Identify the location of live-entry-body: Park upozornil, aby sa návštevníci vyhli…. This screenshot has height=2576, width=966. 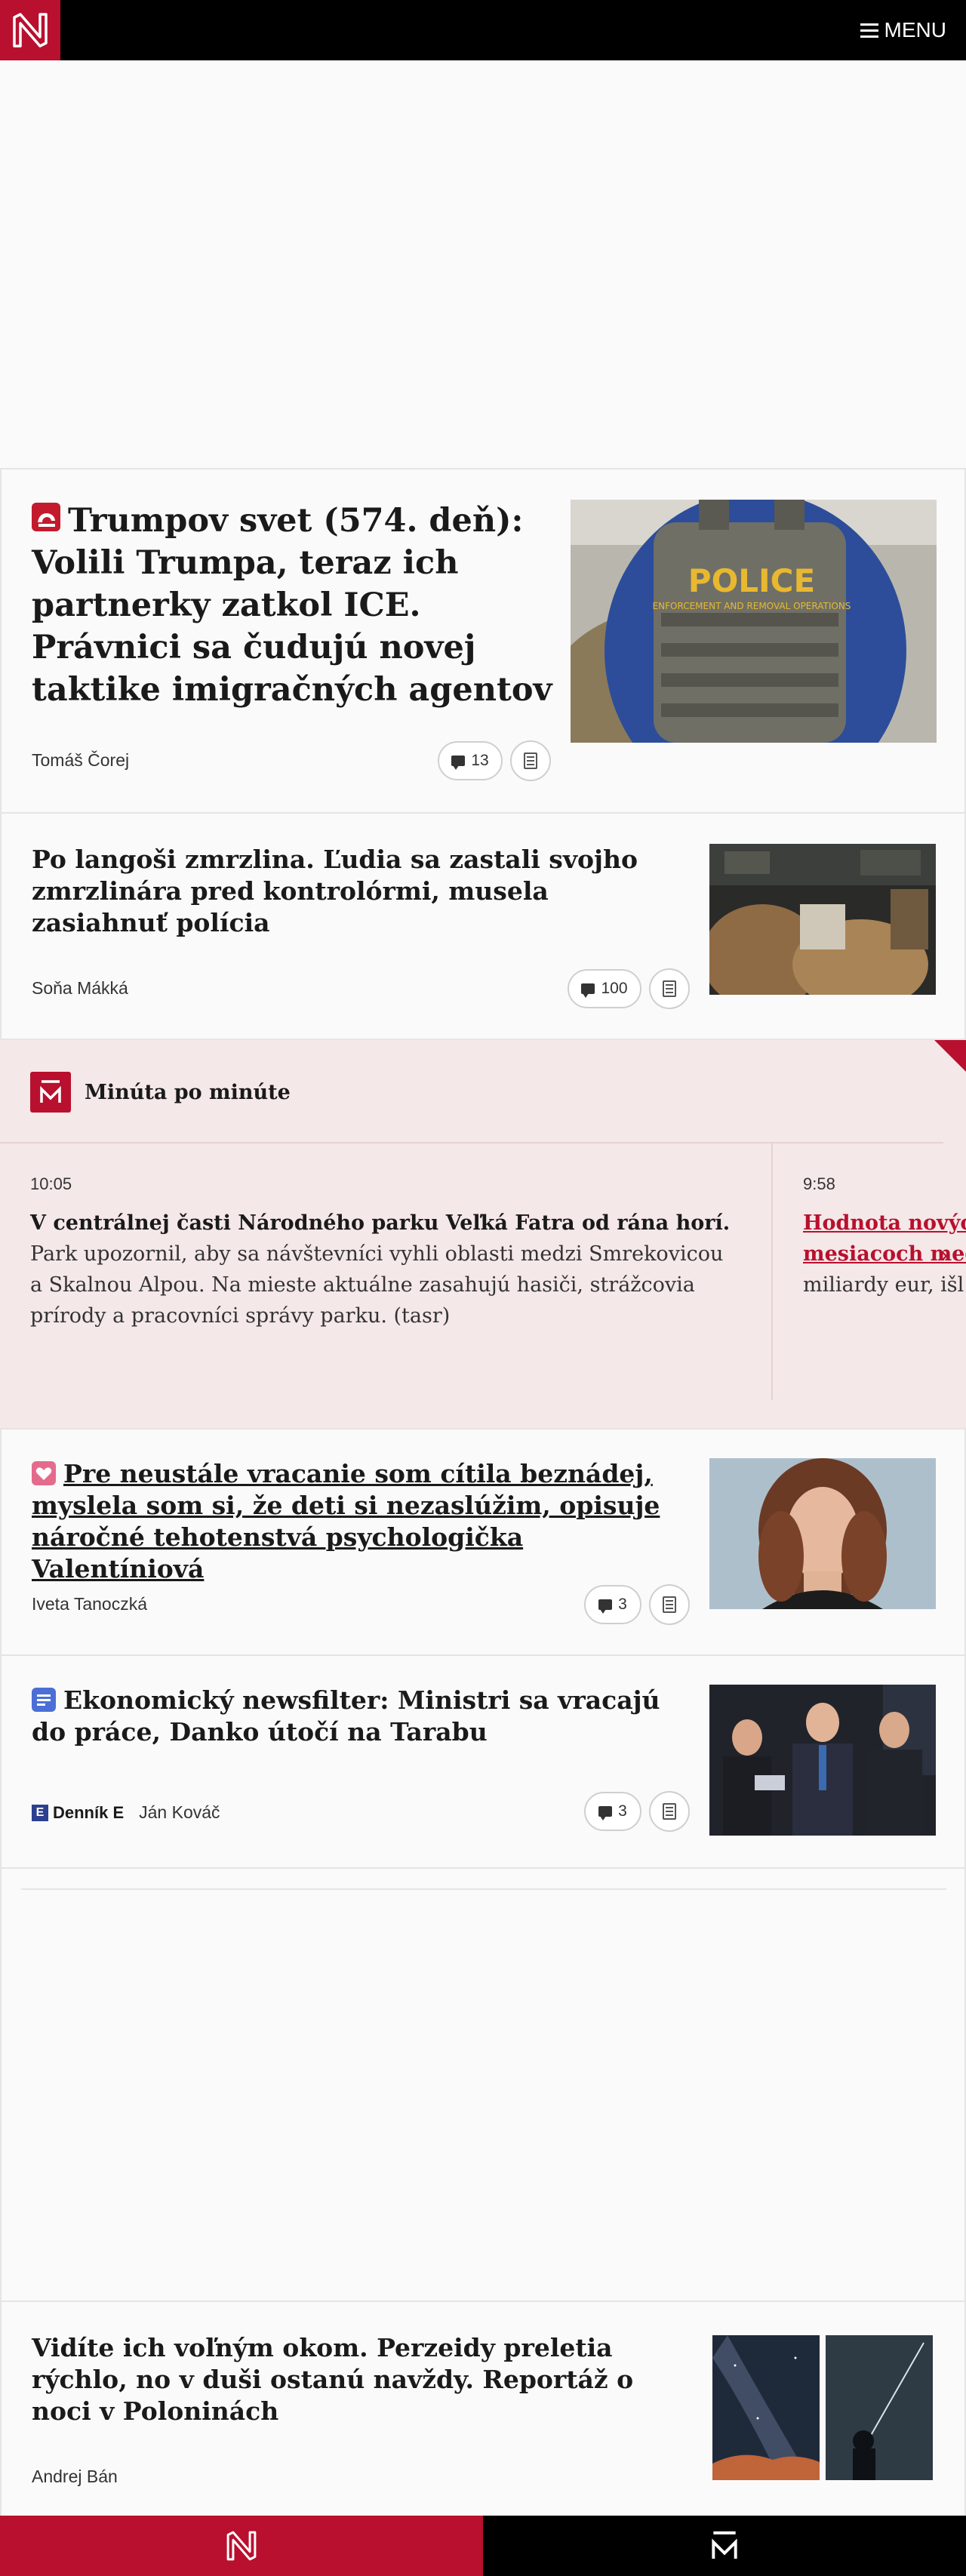
(377, 1285).